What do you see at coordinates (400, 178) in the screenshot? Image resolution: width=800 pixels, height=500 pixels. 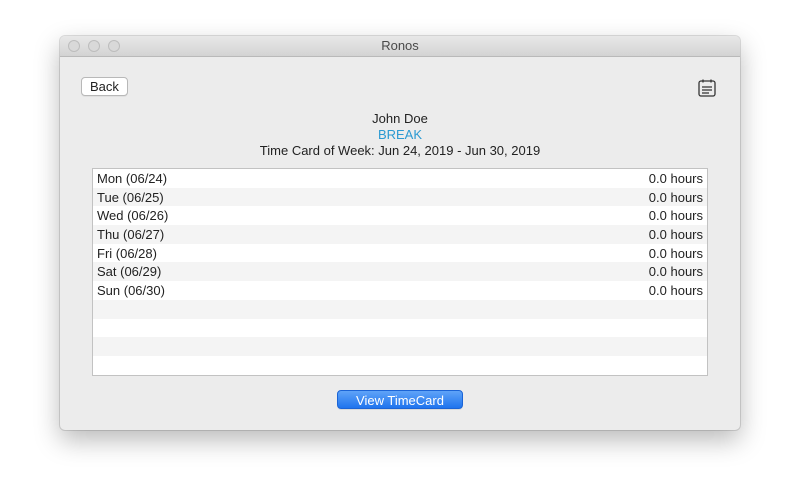 I see `table-row: Mon (06/24) 0.0 hours` at bounding box center [400, 178].